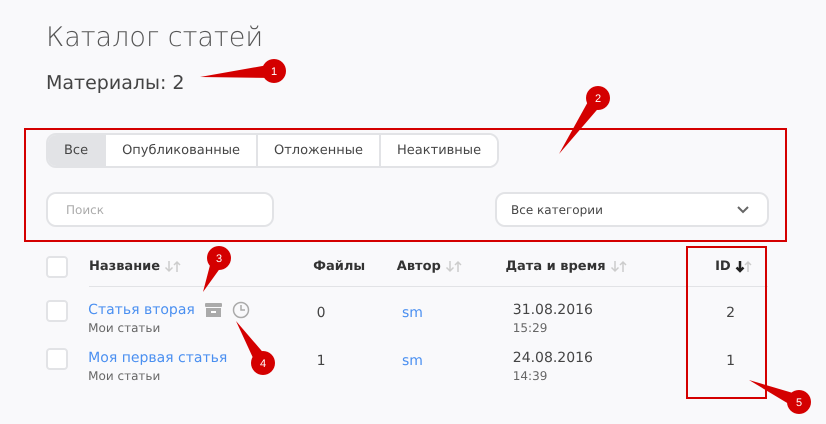  I want to click on column-header: Файлы, so click(339, 266).